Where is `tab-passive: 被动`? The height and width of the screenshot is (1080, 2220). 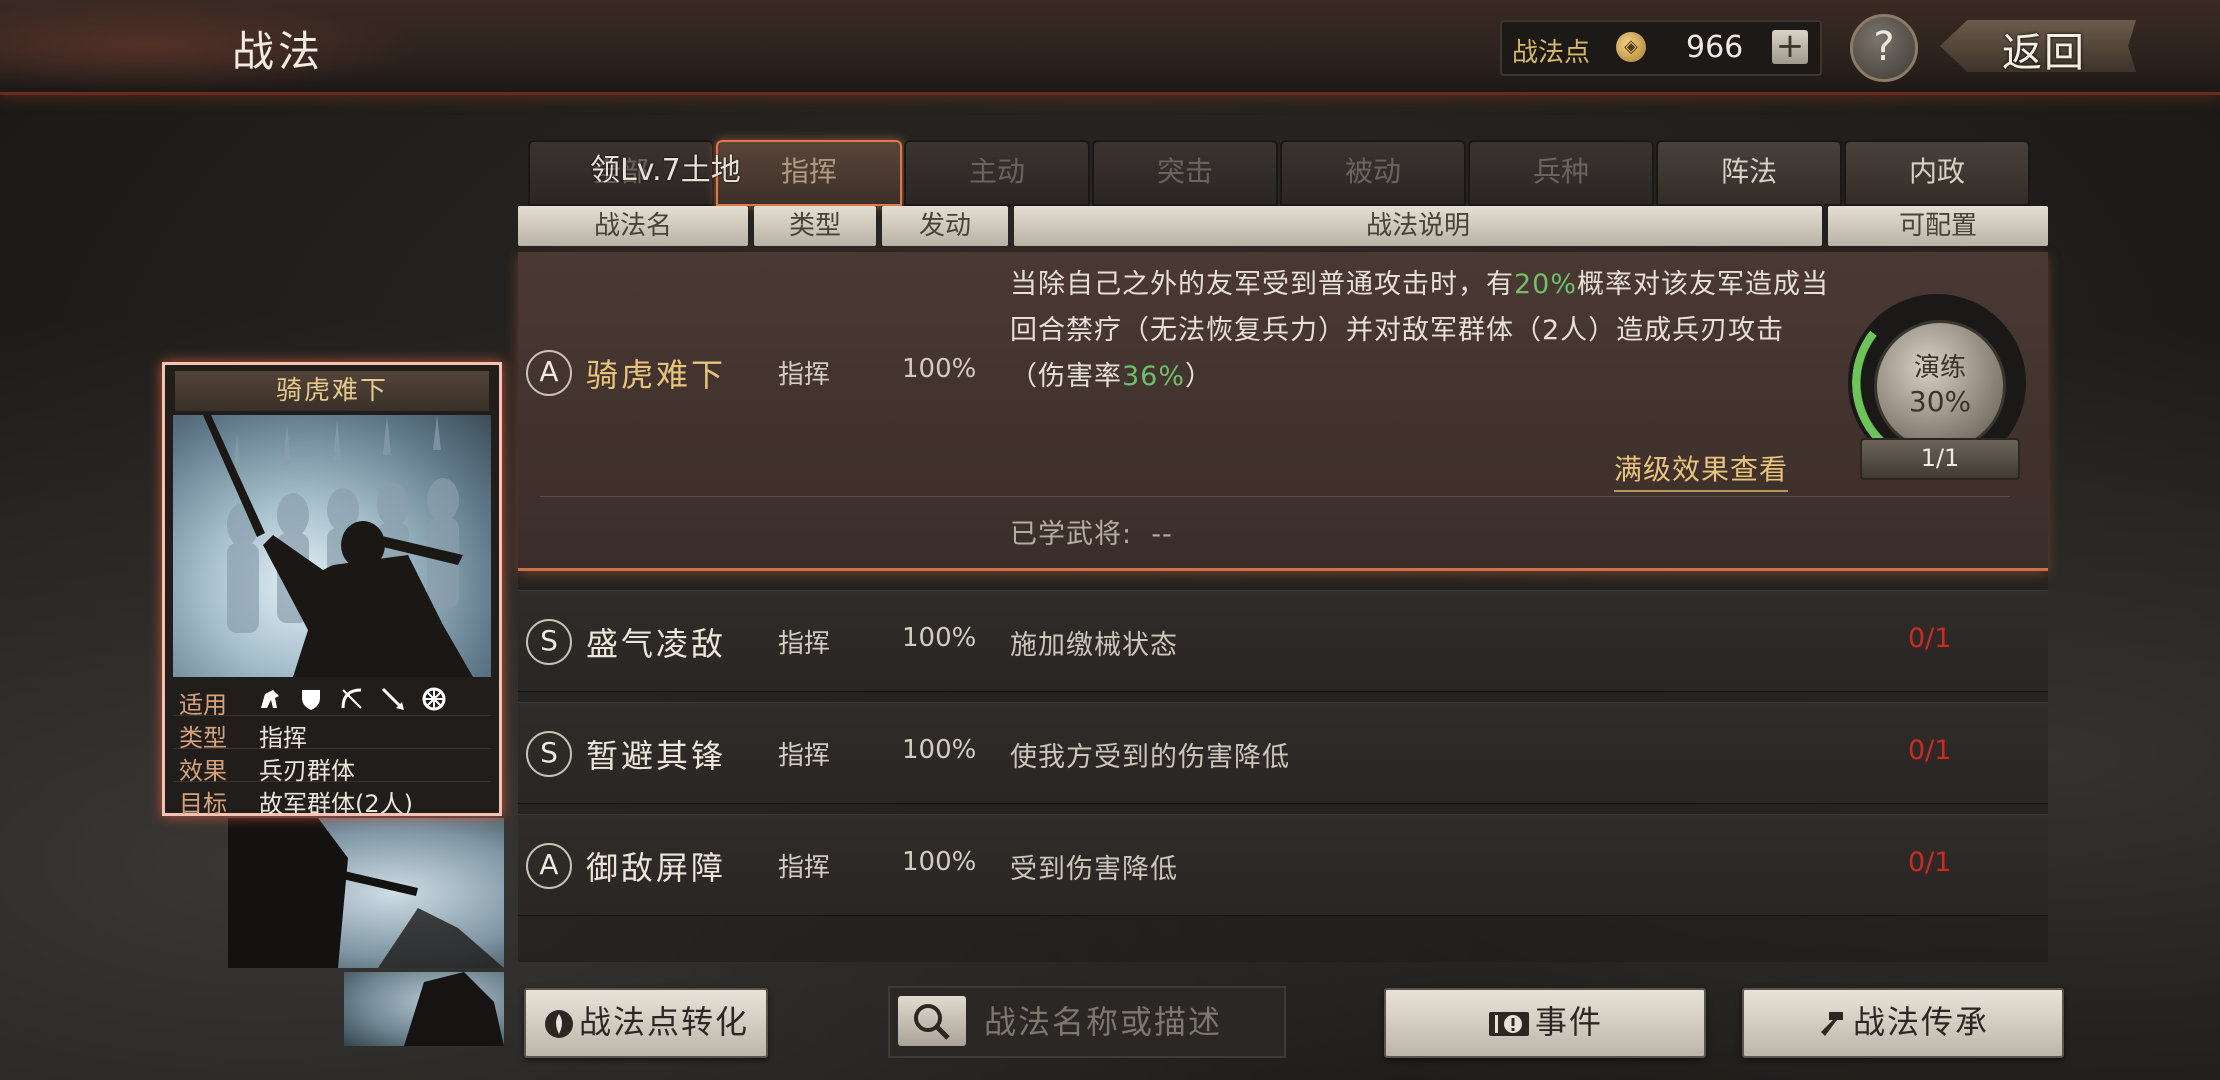
tab-passive: 被动 is located at coordinates (1373, 173).